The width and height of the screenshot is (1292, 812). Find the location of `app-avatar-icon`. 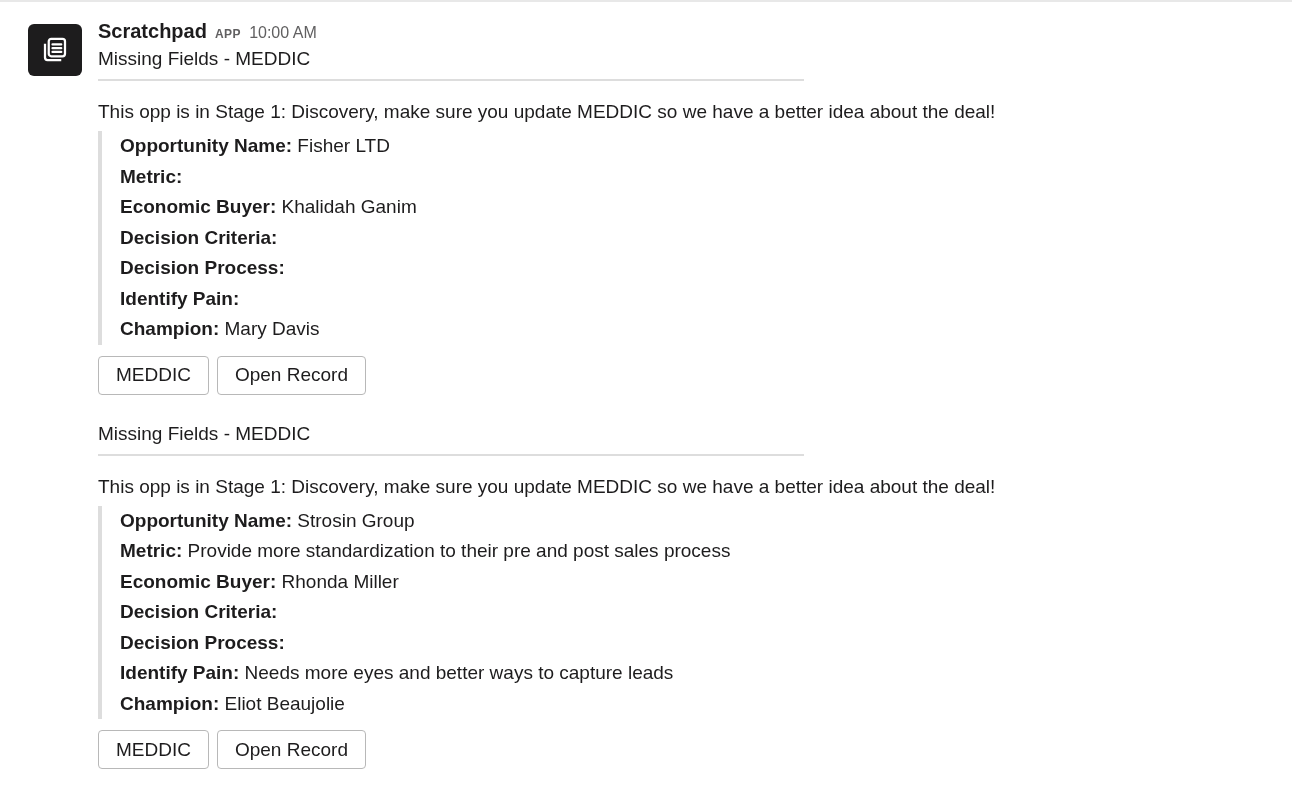

app-avatar-icon is located at coordinates (55, 50).